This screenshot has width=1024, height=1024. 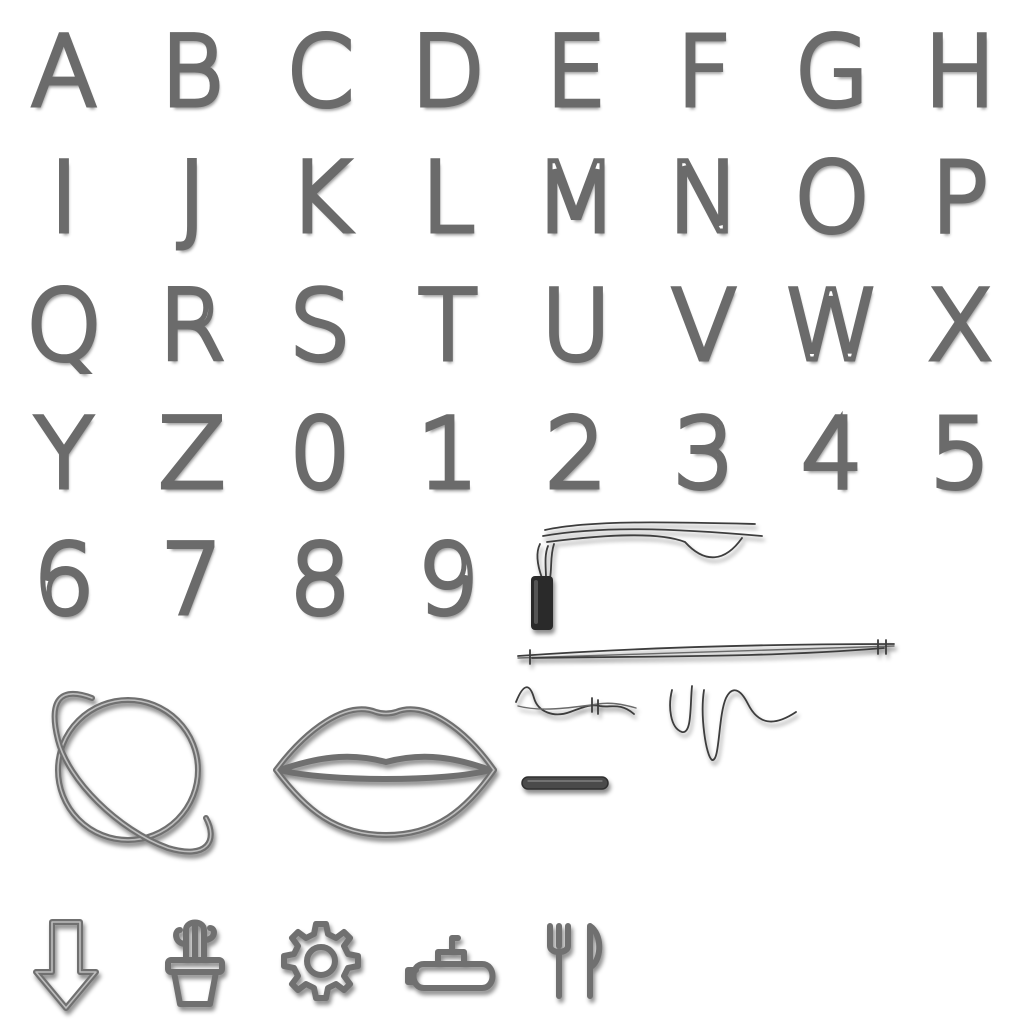 What do you see at coordinates (576, 72) in the screenshot?
I see `glyph-e: E` at bounding box center [576, 72].